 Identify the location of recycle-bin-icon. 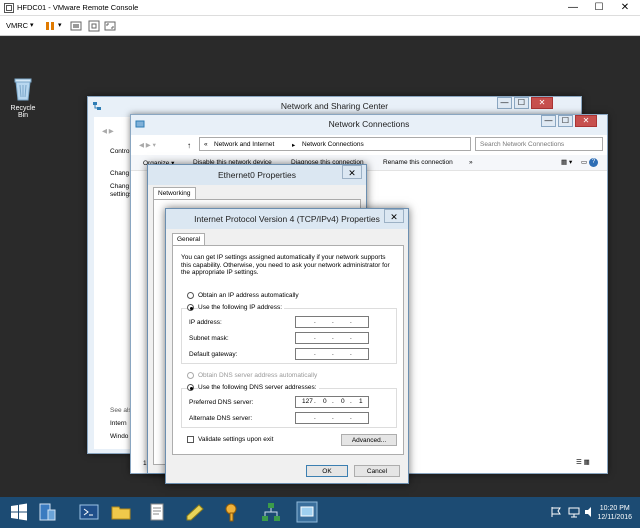
(23, 89).